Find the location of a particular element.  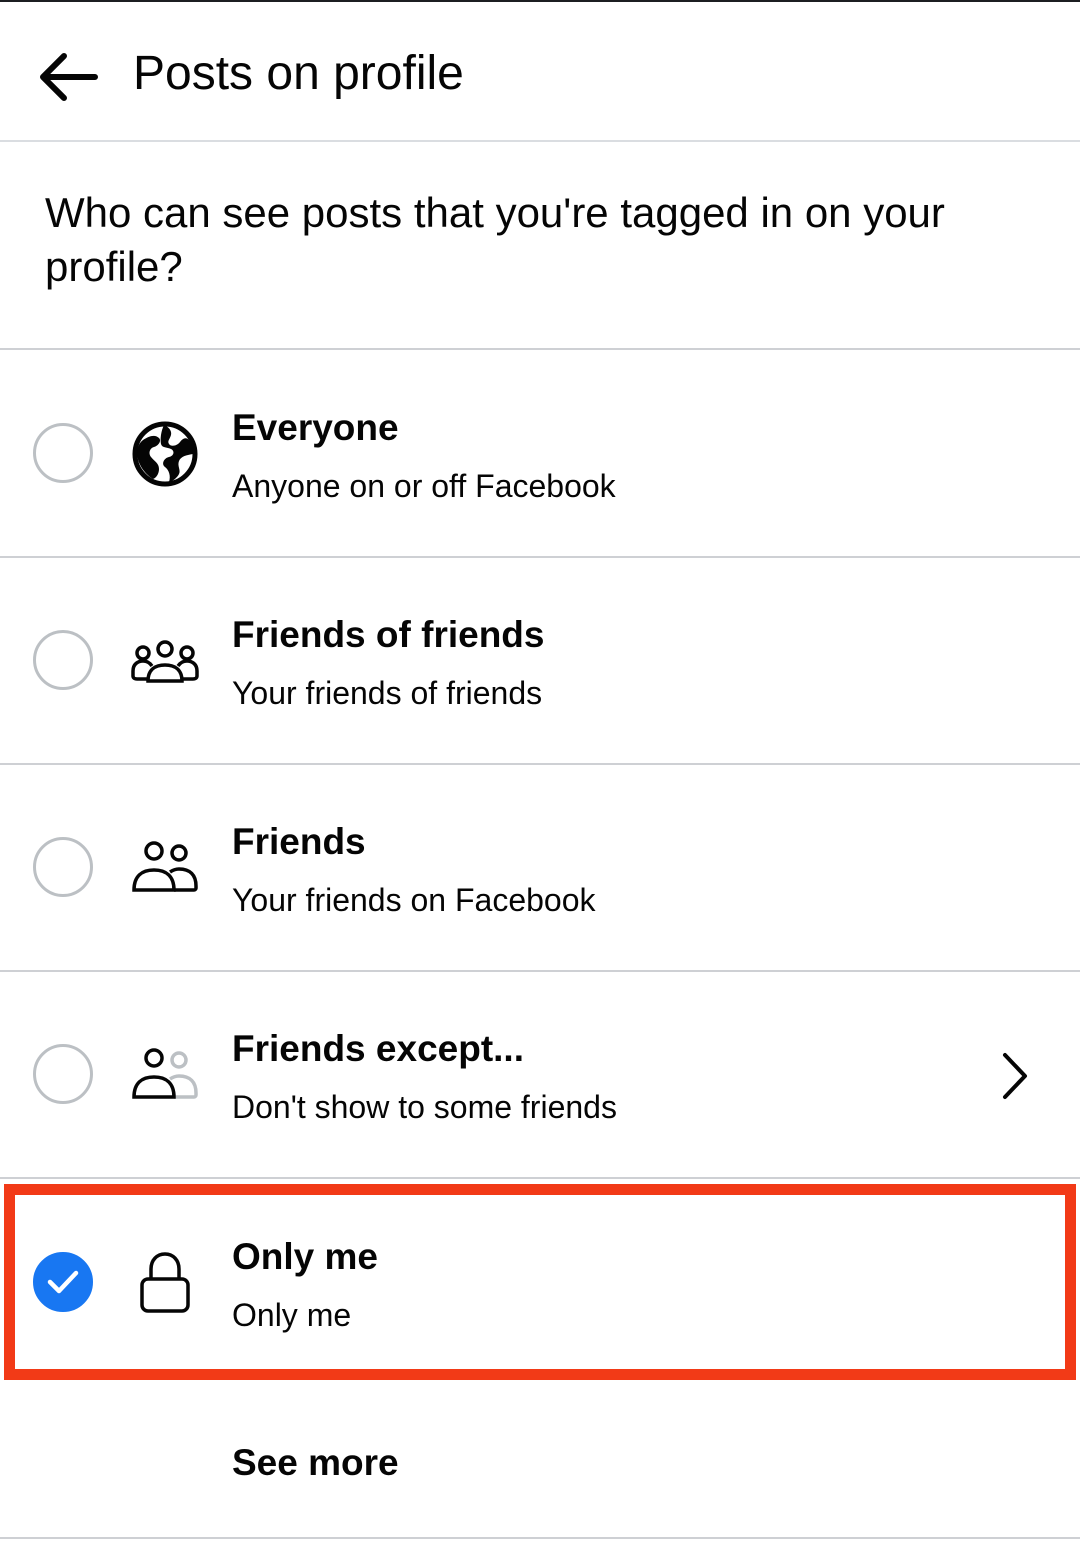

lock-icon is located at coordinates (165, 1282).